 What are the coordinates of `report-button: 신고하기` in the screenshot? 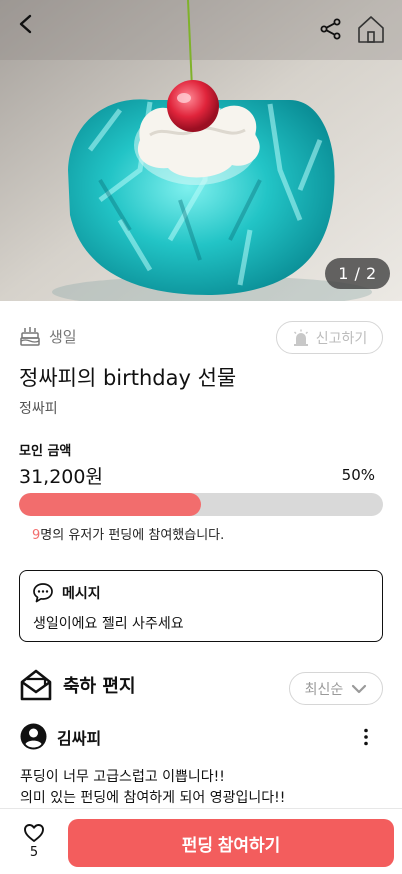 It's located at (329, 337).